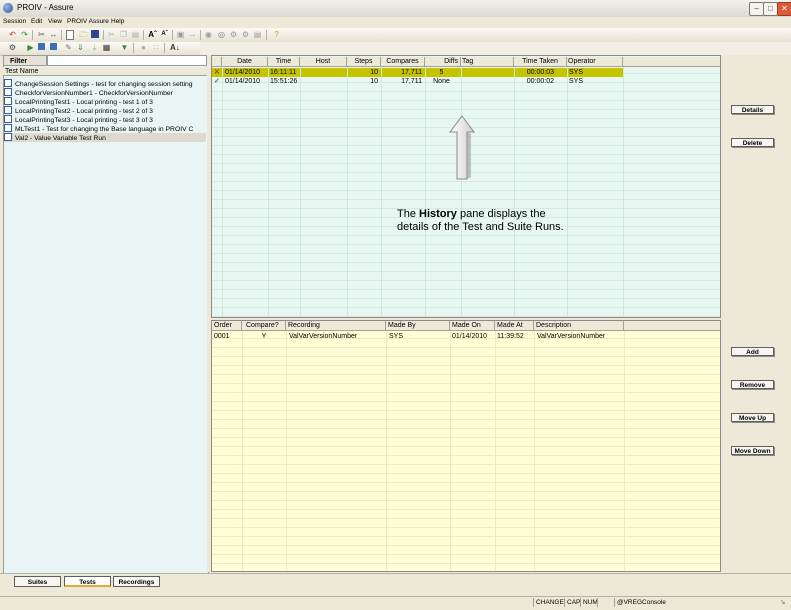  What do you see at coordinates (53, 34) in the screenshot?
I see `arrows-icon: ↔` at bounding box center [53, 34].